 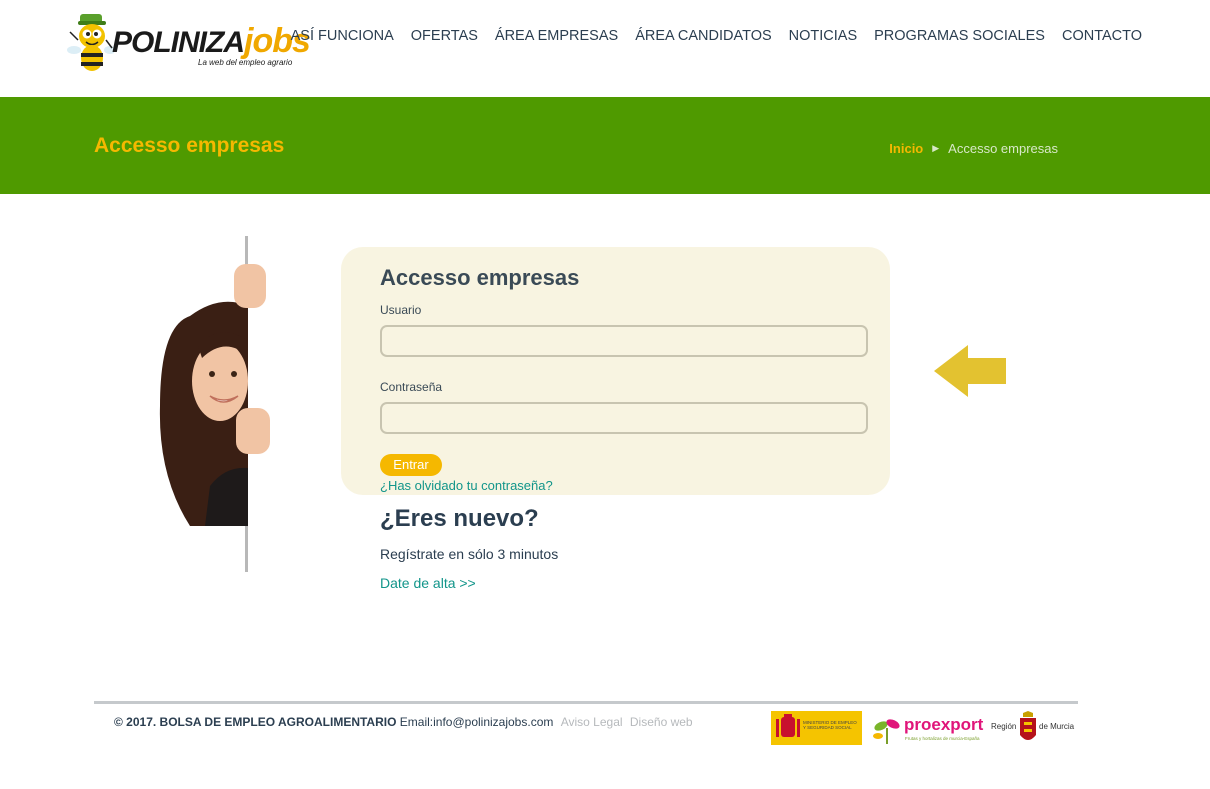 What do you see at coordinates (1102, 36) in the screenshot?
I see `nav-contacto: CONTACTO` at bounding box center [1102, 36].